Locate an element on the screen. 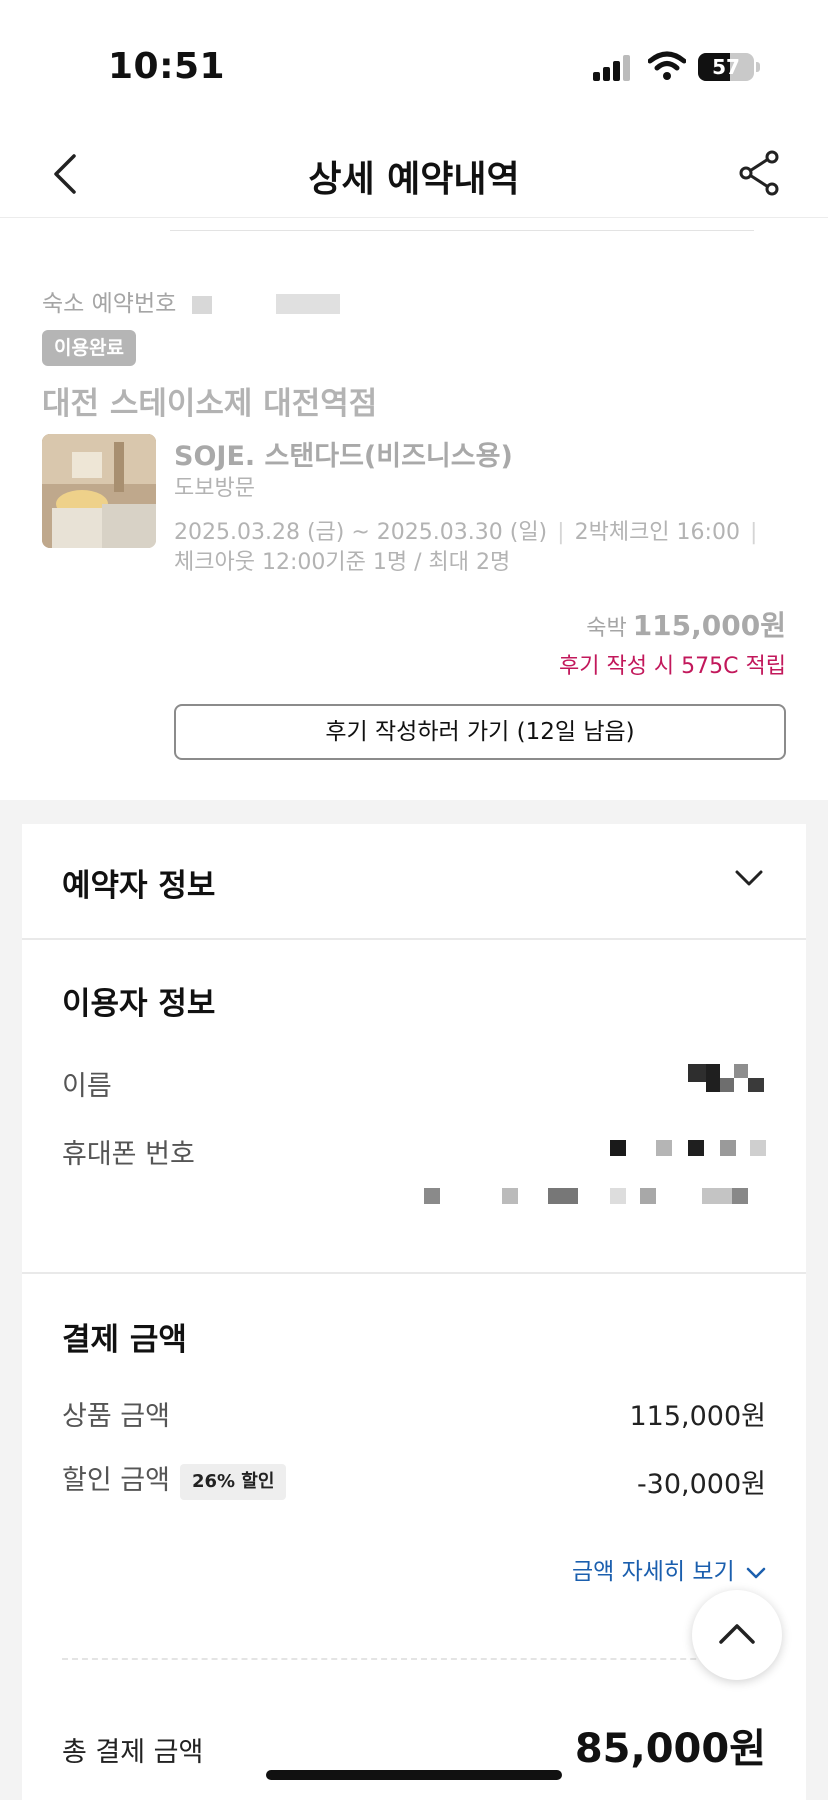 The width and height of the screenshot is (828, 1800). amount-detail-link: 금액 자세히 보기 is located at coordinates (669, 1569).